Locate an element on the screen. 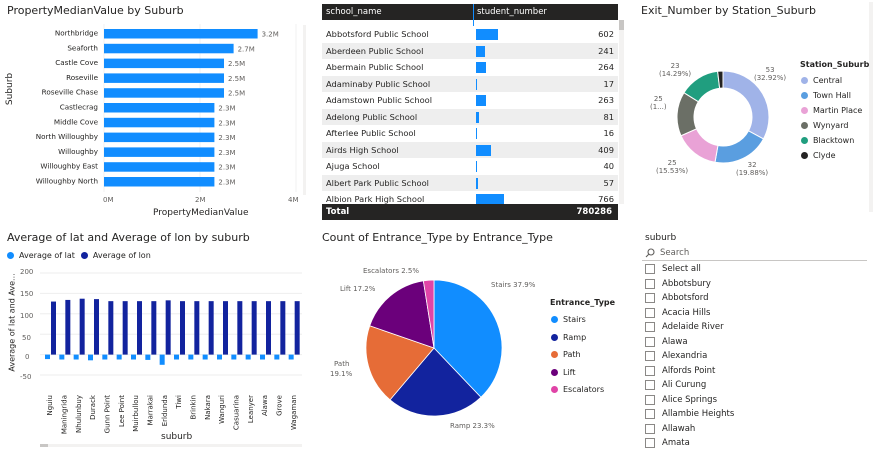  slicer-item: Acacia Hills is located at coordinates (689, 313).